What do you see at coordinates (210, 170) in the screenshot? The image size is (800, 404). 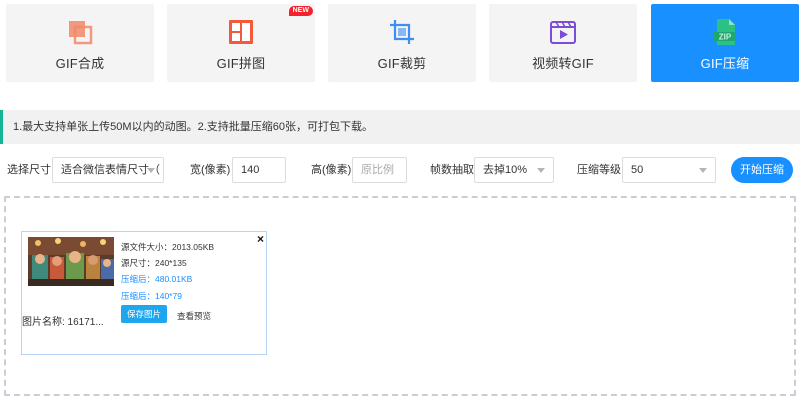 I see `width-label: 宽(像素)` at bounding box center [210, 170].